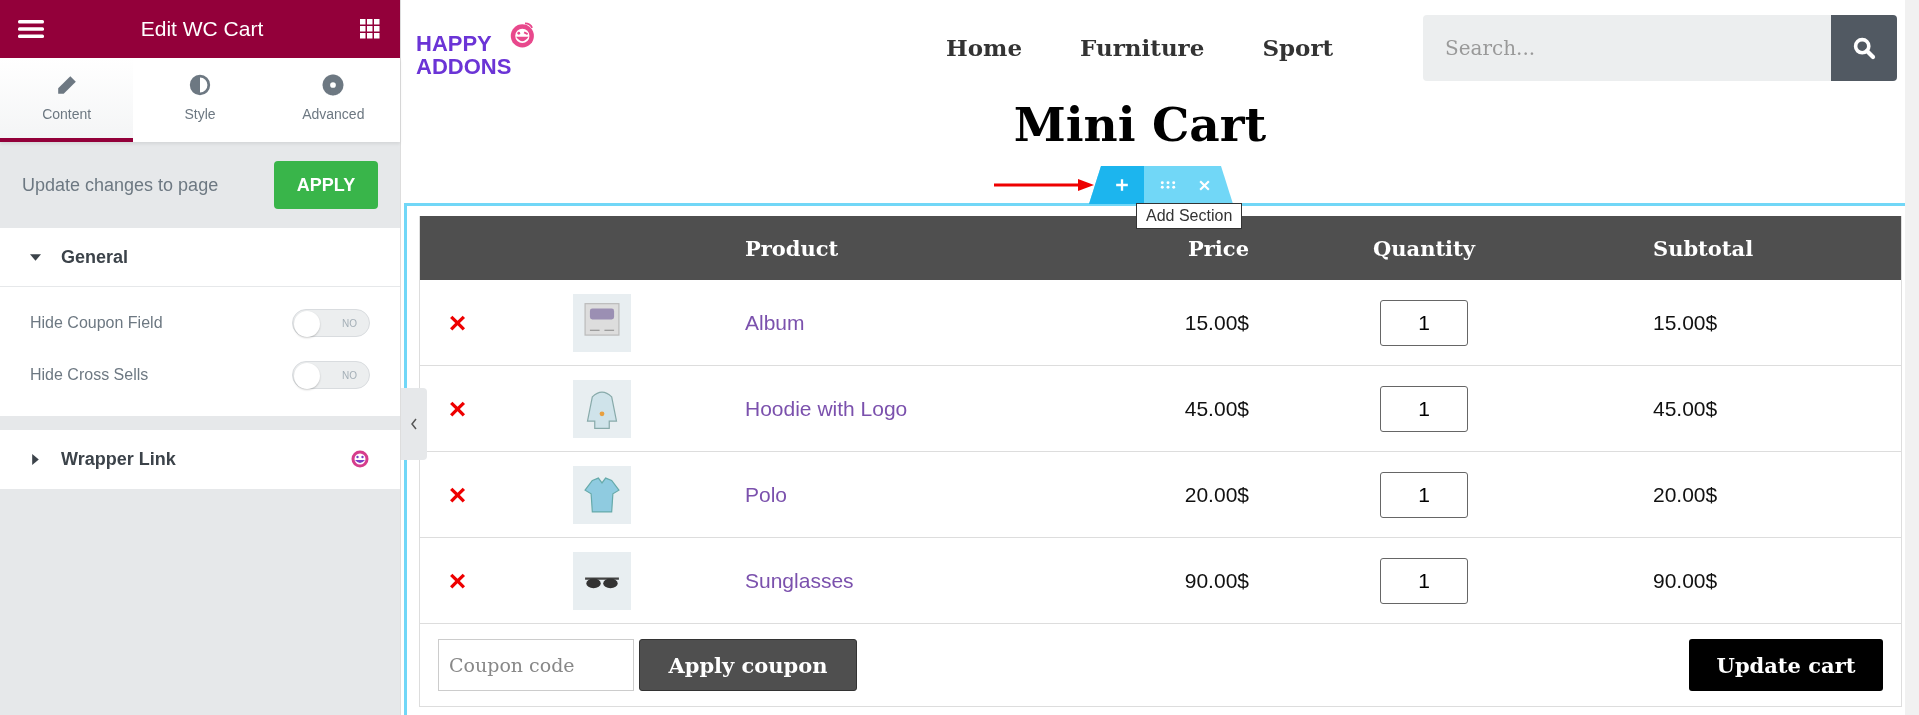 This screenshot has height=715, width=1919. I want to click on section-handle, so click(1161, 185).